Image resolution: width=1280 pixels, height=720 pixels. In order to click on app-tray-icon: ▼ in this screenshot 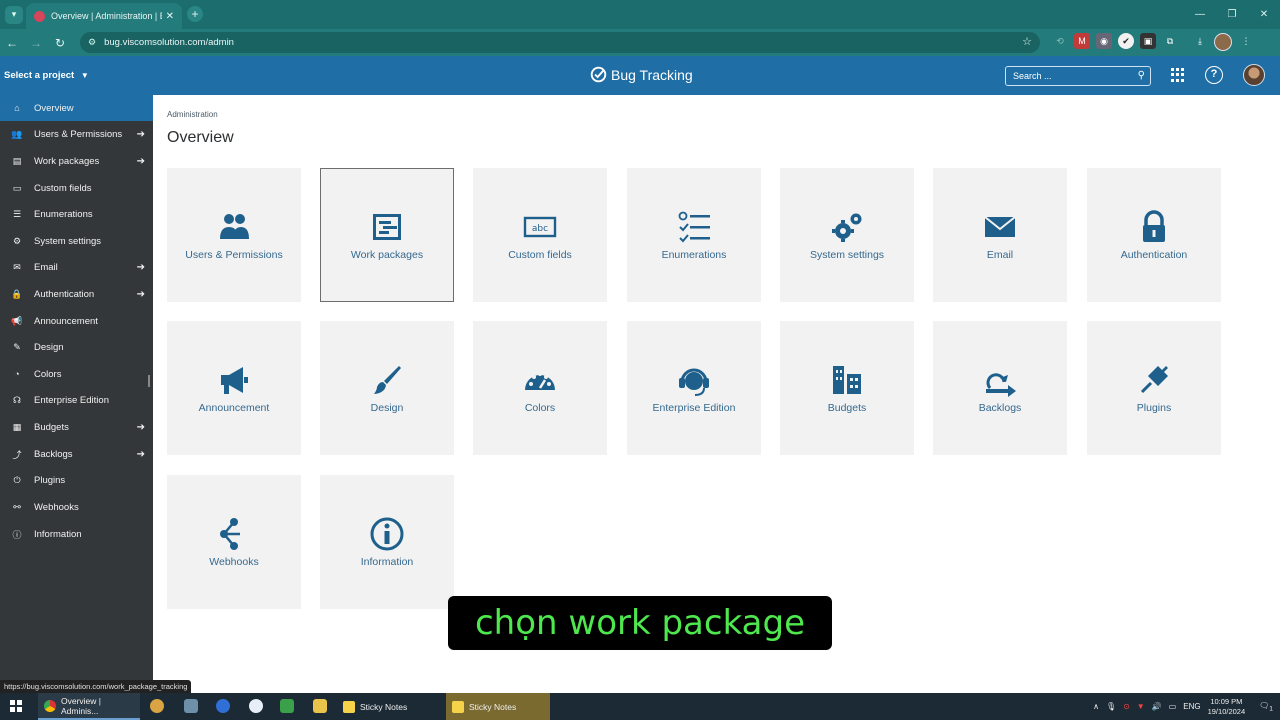, I will do `click(1141, 706)`.